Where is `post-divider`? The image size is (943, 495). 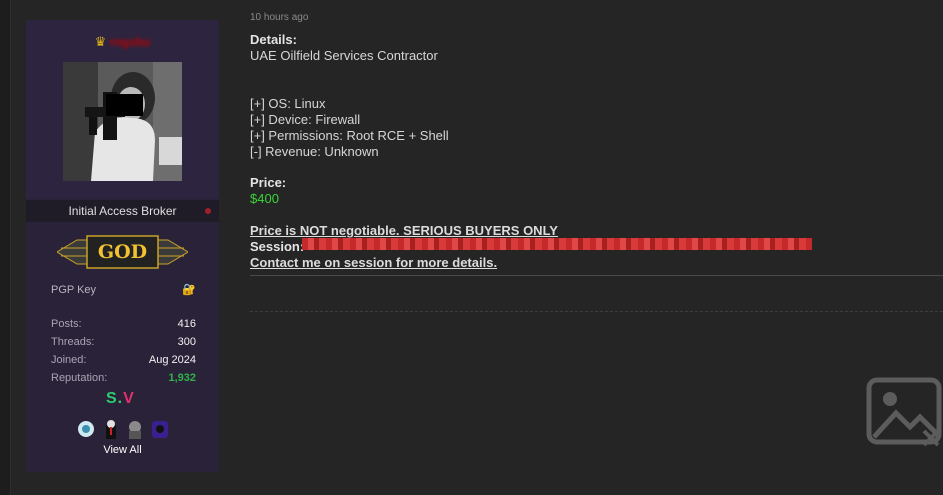
post-divider is located at coordinates (596, 311).